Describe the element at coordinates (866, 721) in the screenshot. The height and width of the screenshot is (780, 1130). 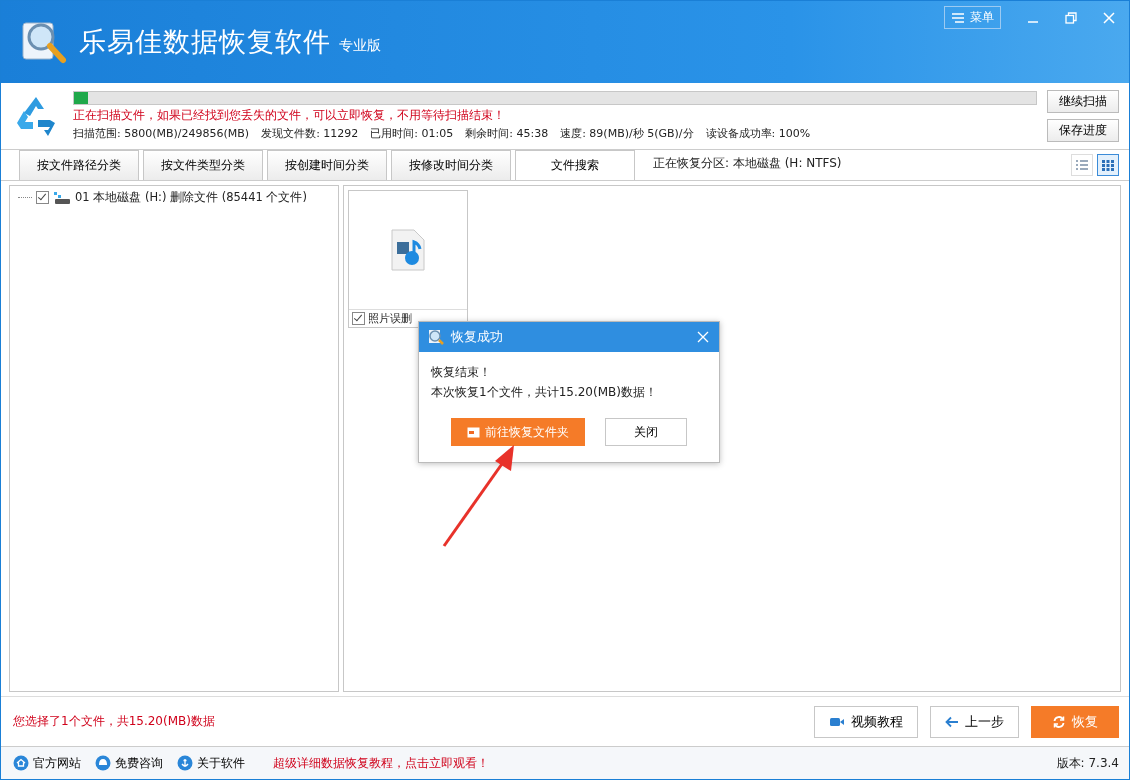
I see `video-tutorial-button: 视频教程` at that location.